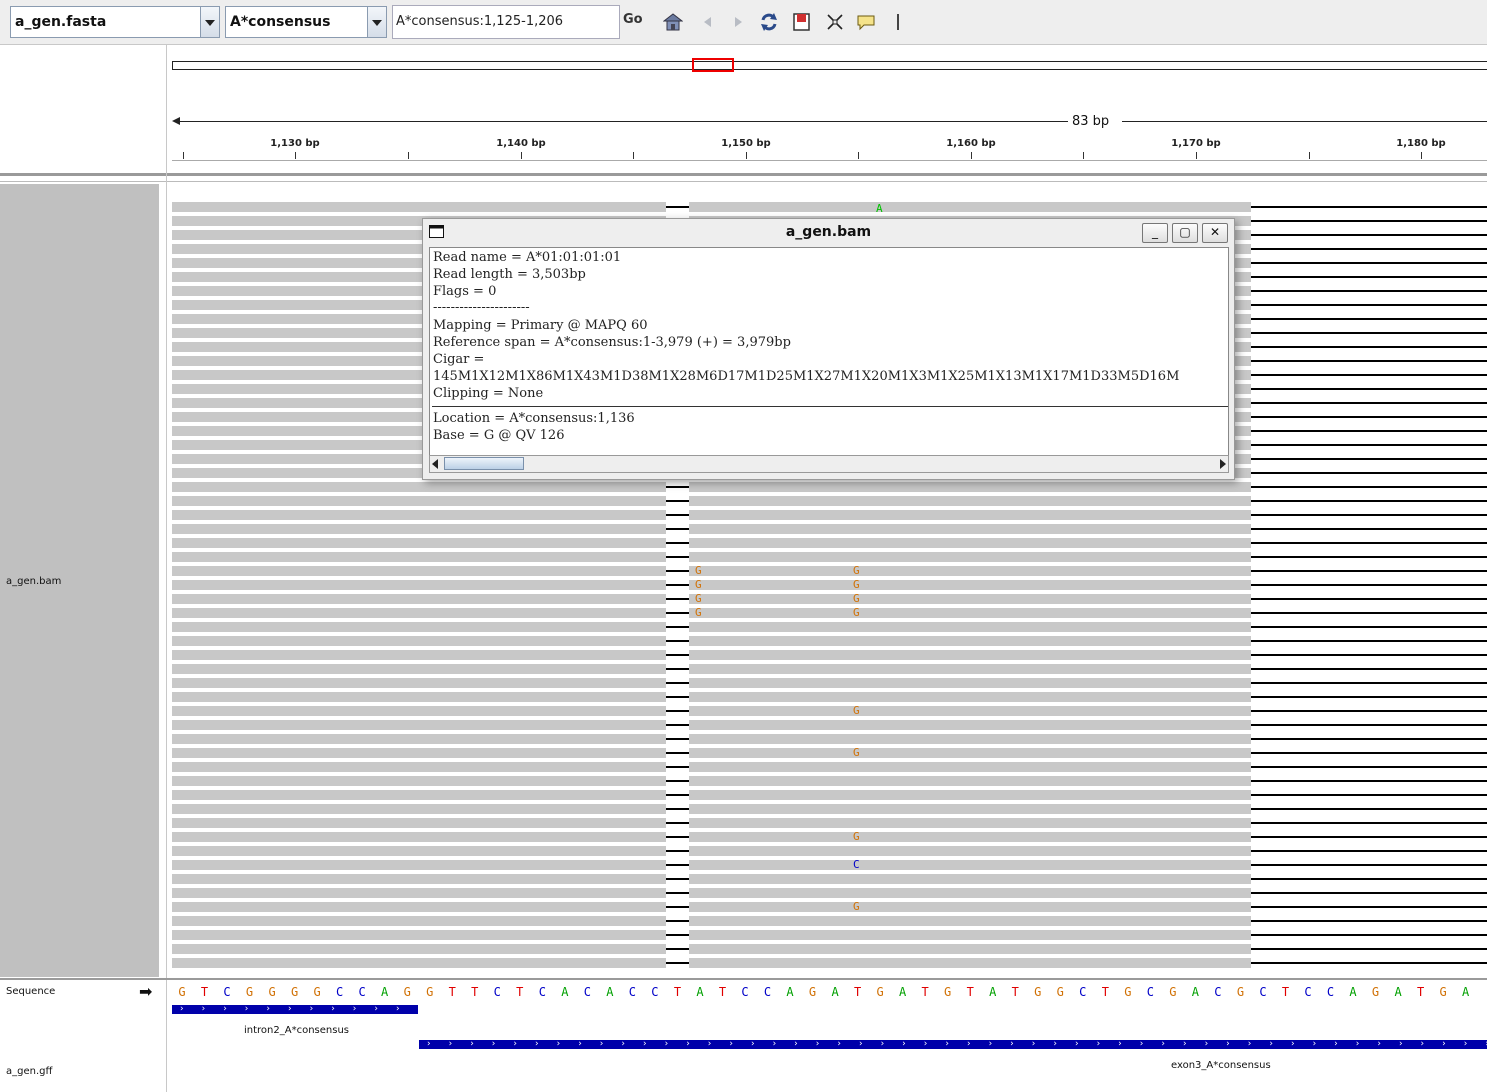  Describe the element at coordinates (145, 991) in the screenshot. I see `strand-arrow-icon: ➡` at that location.